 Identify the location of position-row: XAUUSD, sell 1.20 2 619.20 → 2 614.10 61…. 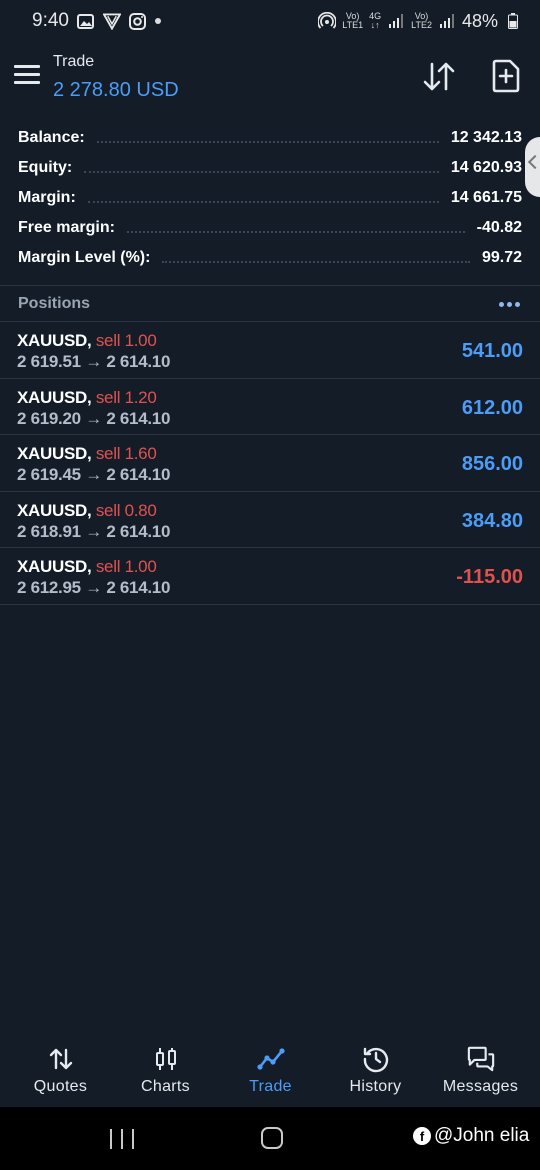
(270, 407).